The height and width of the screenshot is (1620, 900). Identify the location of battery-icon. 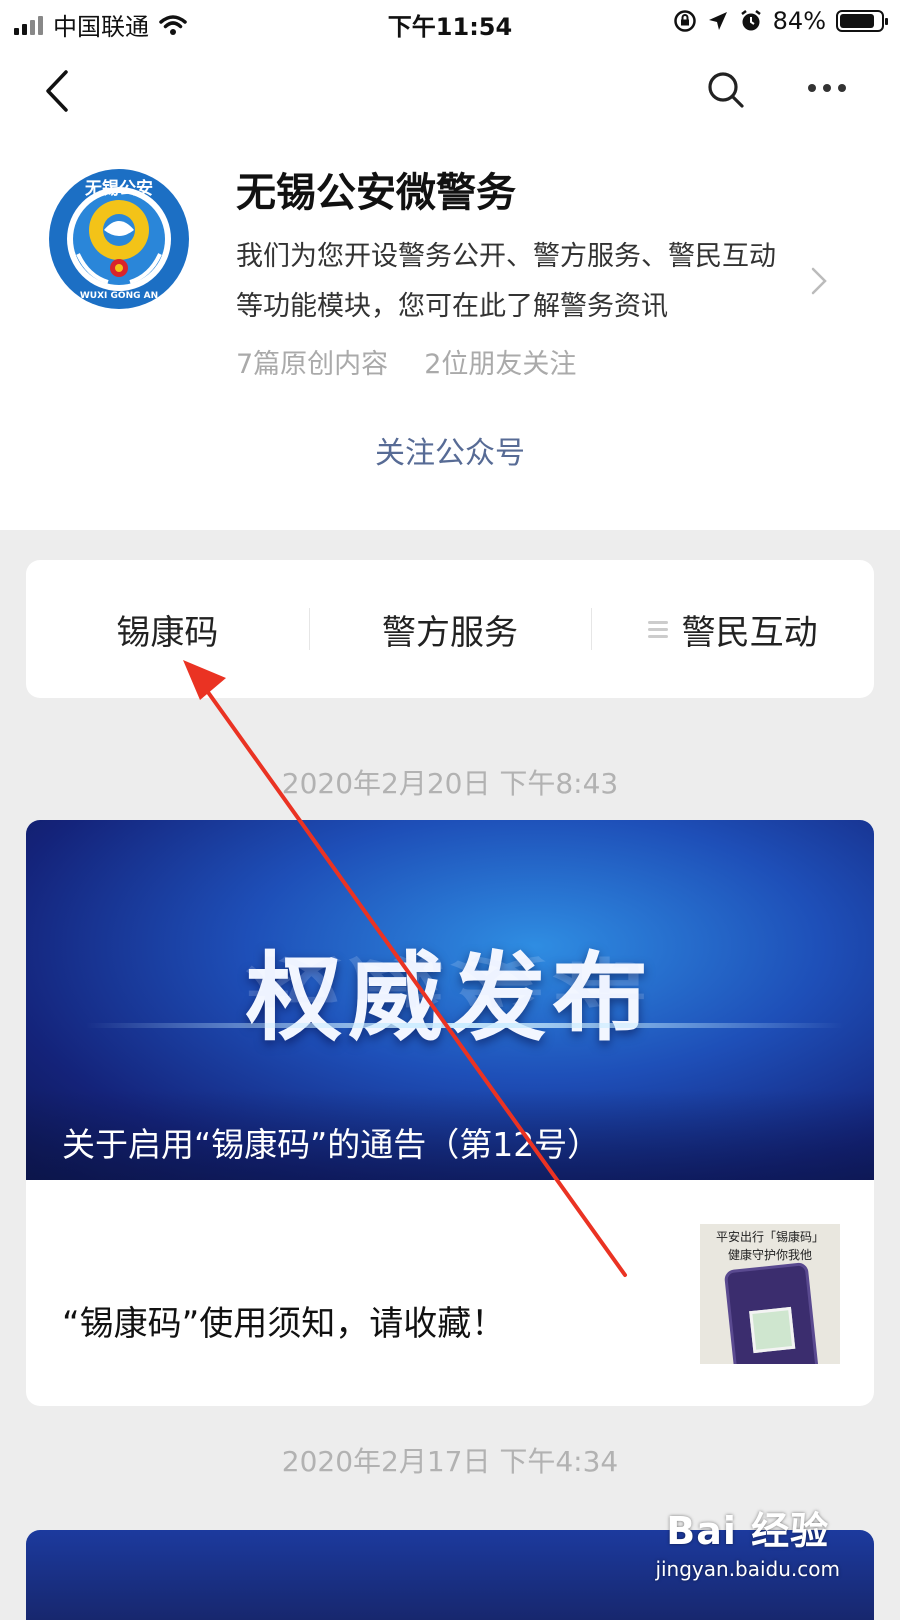
(862, 21).